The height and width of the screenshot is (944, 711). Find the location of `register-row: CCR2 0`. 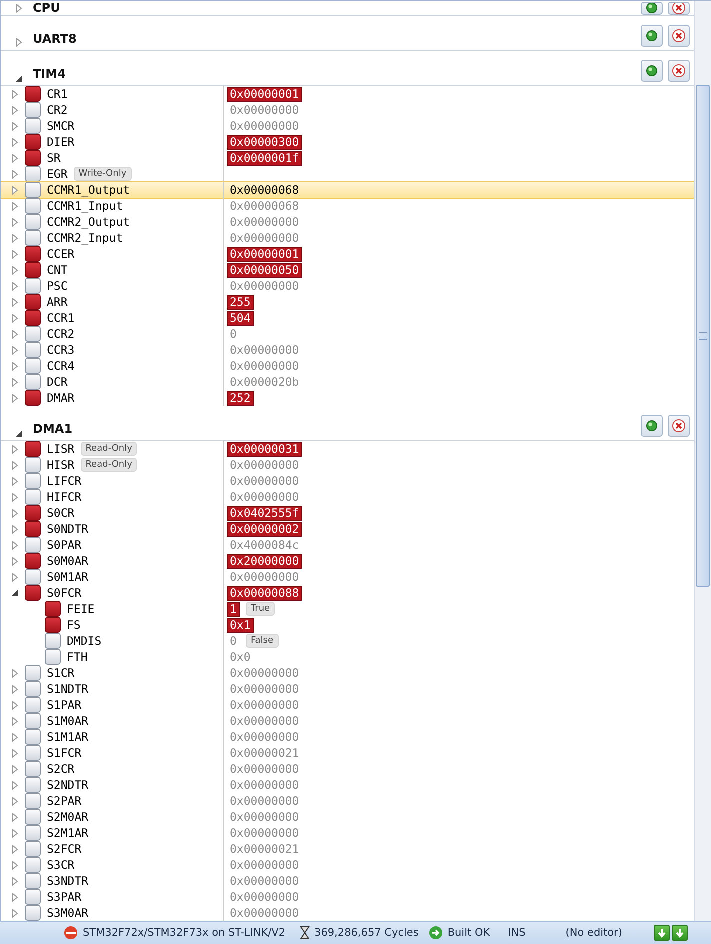

register-row: CCR2 0 is located at coordinates (347, 334).